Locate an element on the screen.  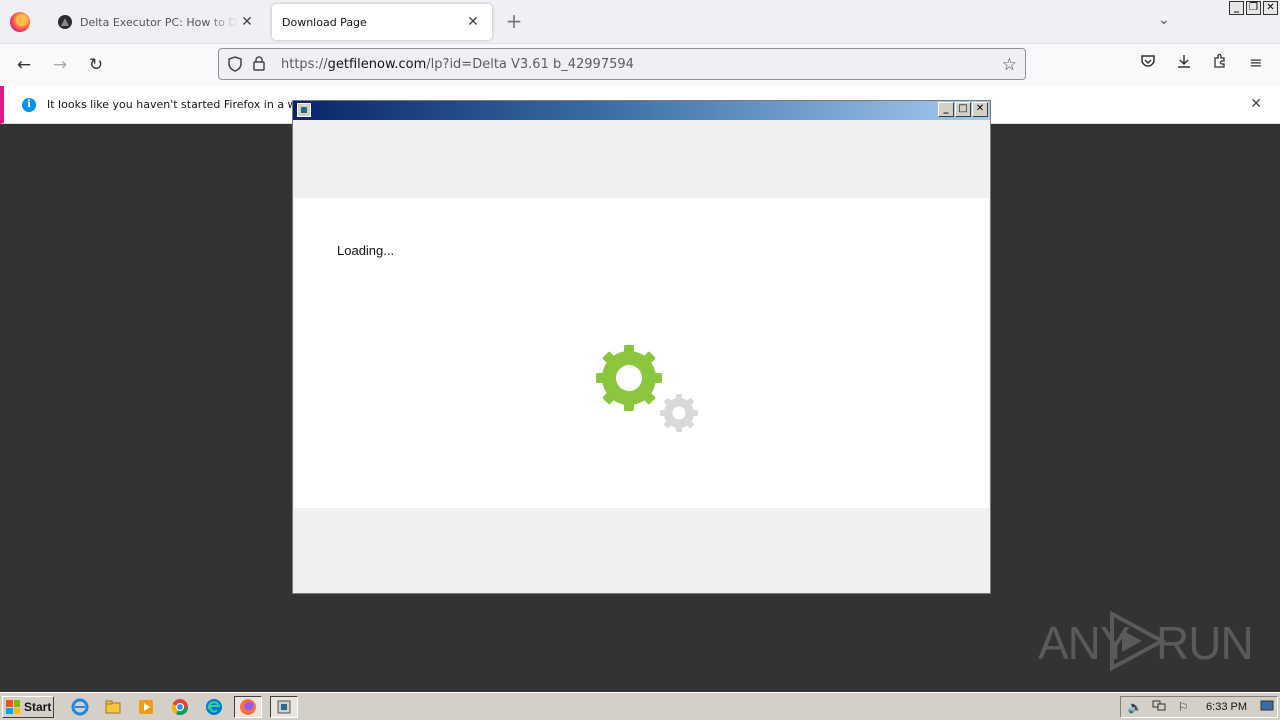
close-notification-icon: ✕ is located at coordinates (1256, 104).